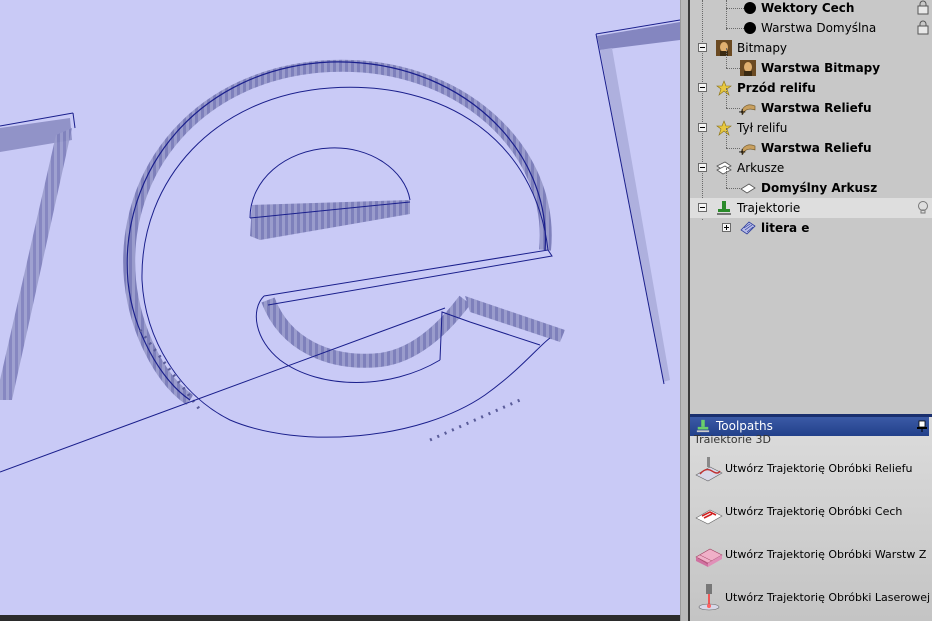 This screenshot has width=932, height=621. I want to click on tree-item-label: Tył relifu, so click(762, 128).